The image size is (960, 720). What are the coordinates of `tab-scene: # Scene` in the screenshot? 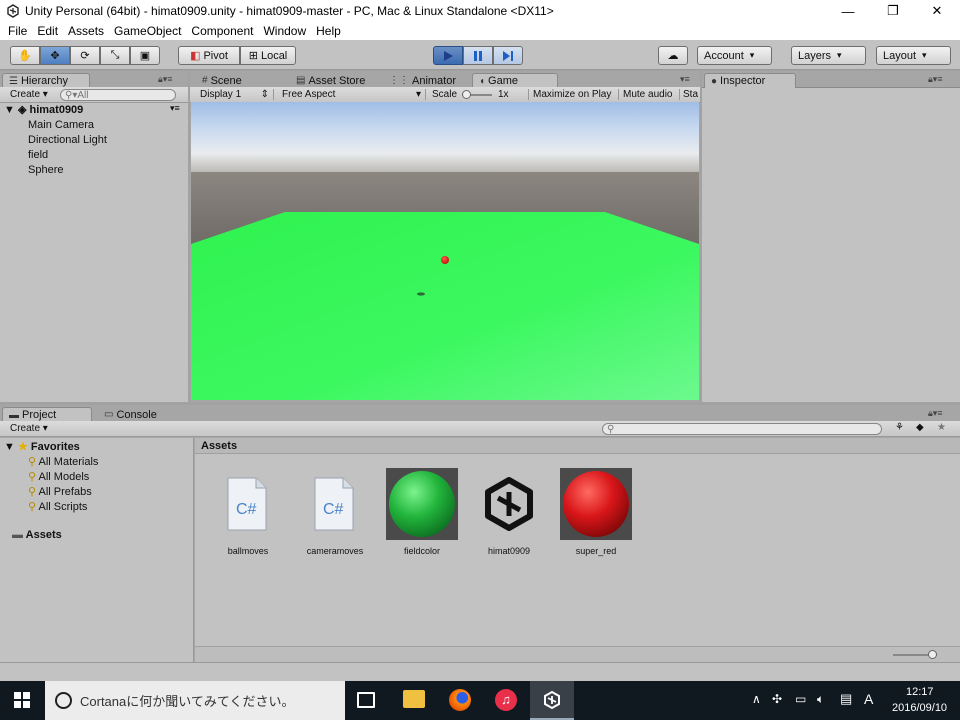 It's located at (222, 80).